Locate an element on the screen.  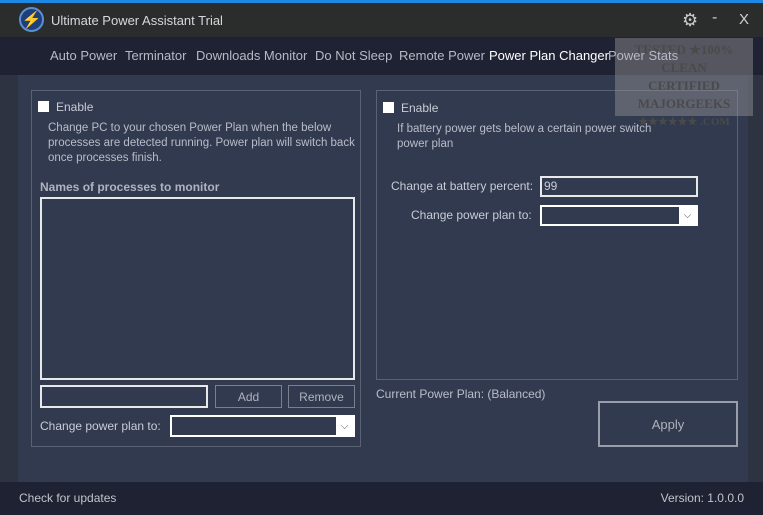
left-plan-label: Change power plan to: is located at coordinates (100, 426).